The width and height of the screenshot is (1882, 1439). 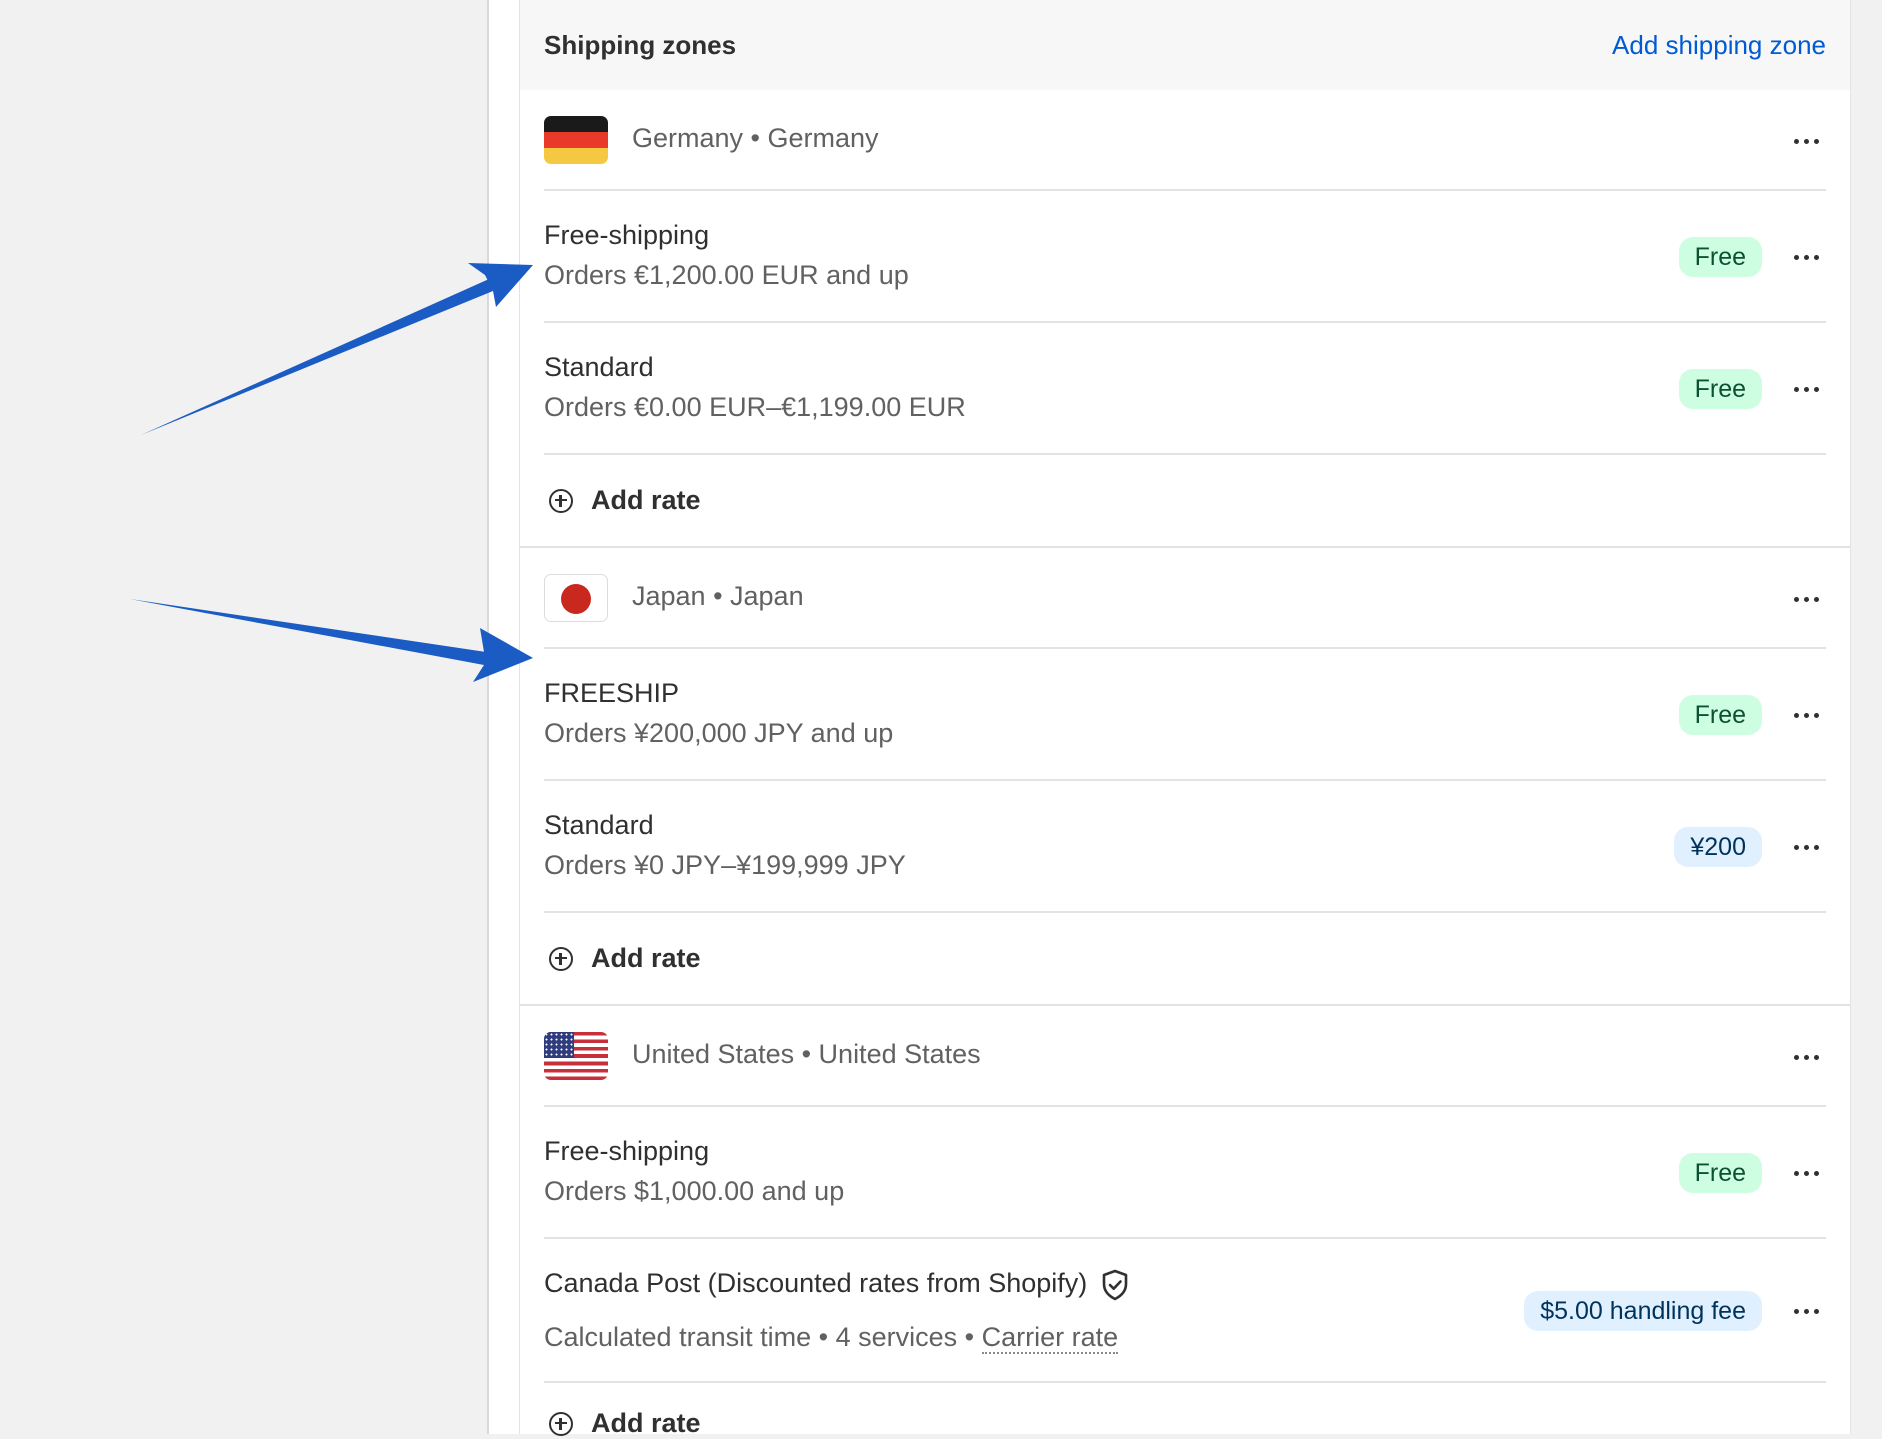 I want to click on shield-check-icon, so click(x=1115, y=1285).